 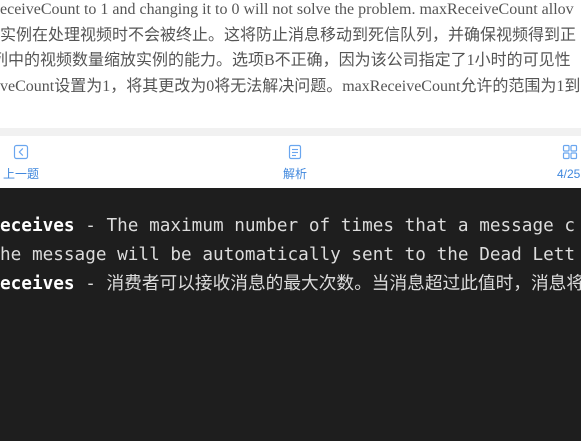 I want to click on code-line: eceives - 消费者可以接收消息的最大次数。当消息超过此值时，消息将, so click(x=290, y=284).